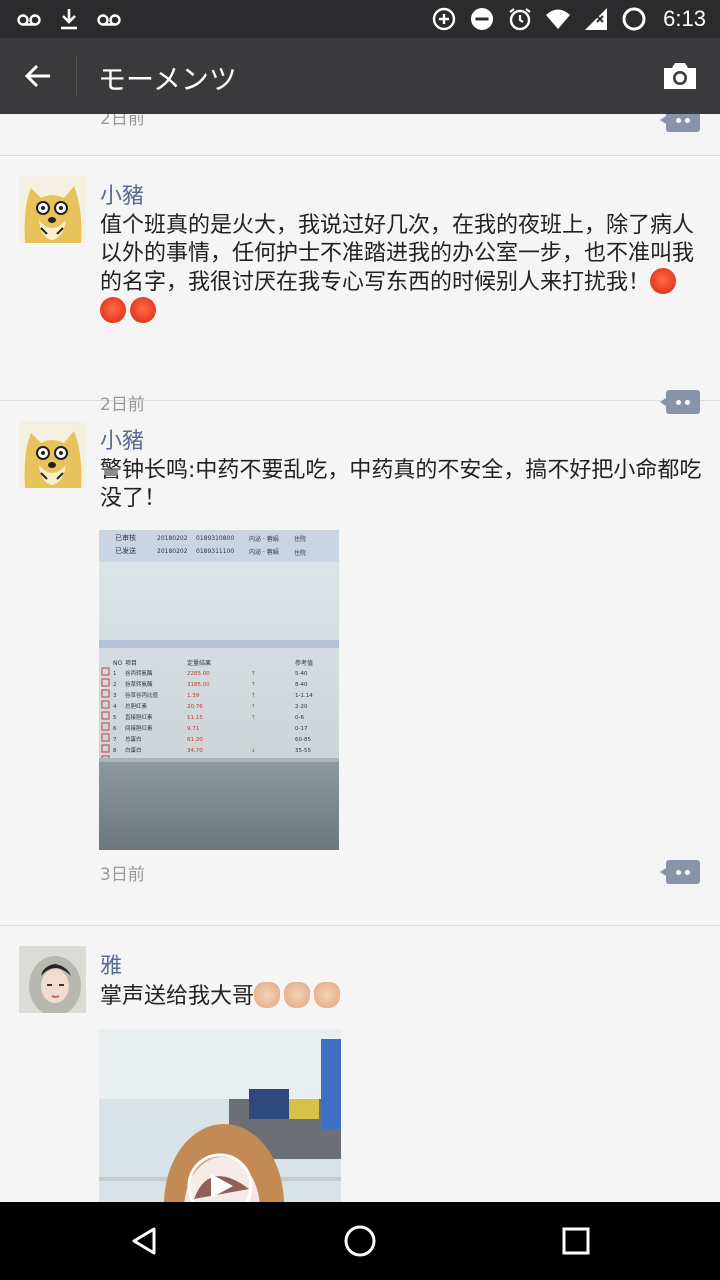 The height and width of the screenshot is (1280, 720). What do you see at coordinates (195, 707) in the screenshot?
I see `table-cell: 20.76` at bounding box center [195, 707].